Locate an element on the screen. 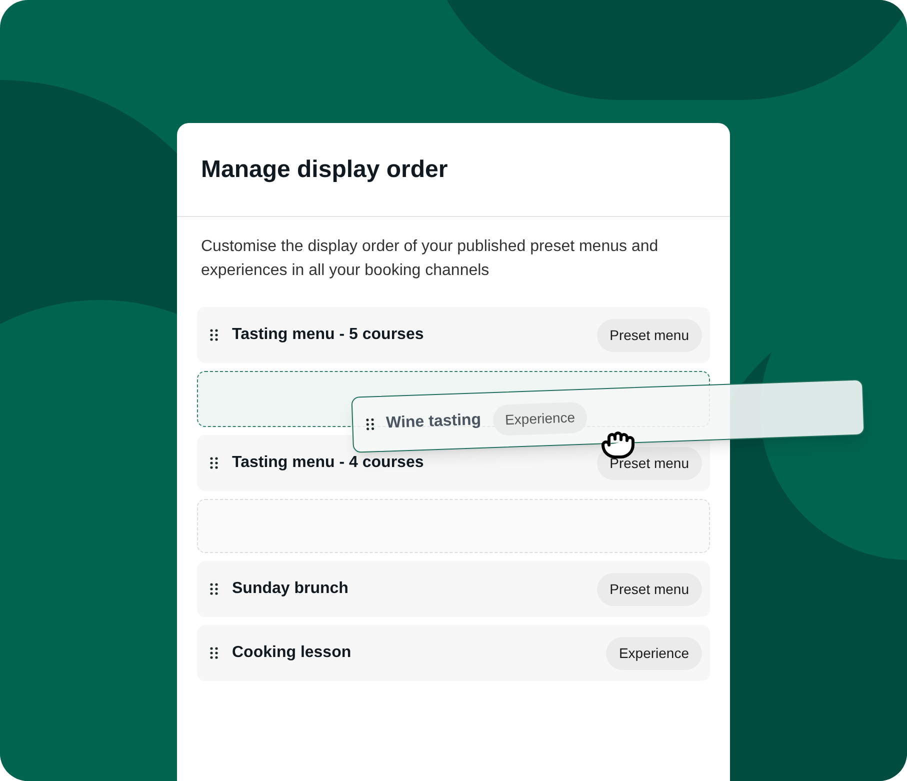  item-title: Tasting menu - 4 courses is located at coordinates (328, 463).